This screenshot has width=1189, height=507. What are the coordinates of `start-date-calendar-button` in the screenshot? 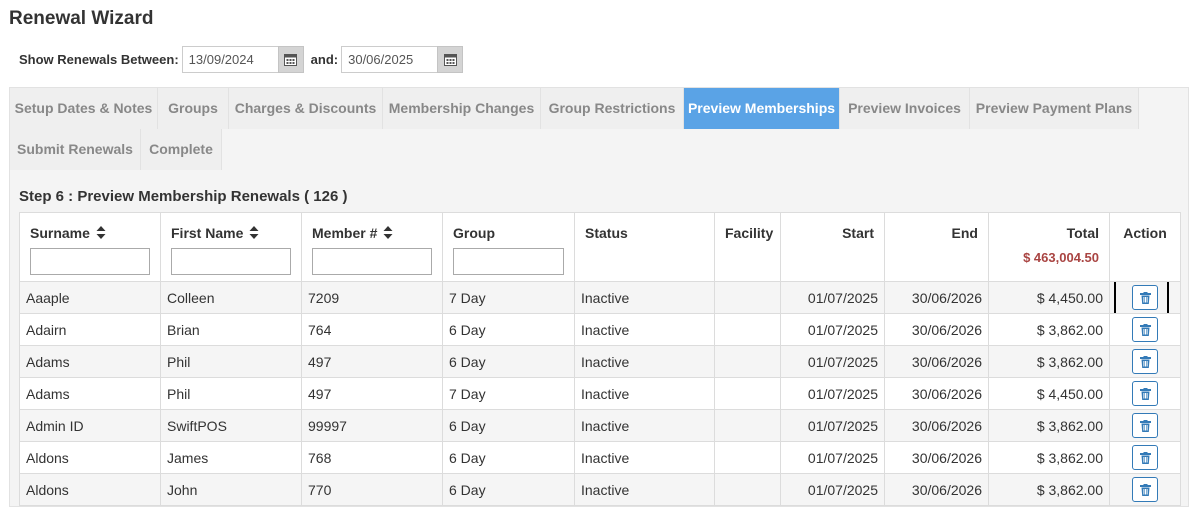 It's located at (290, 59).